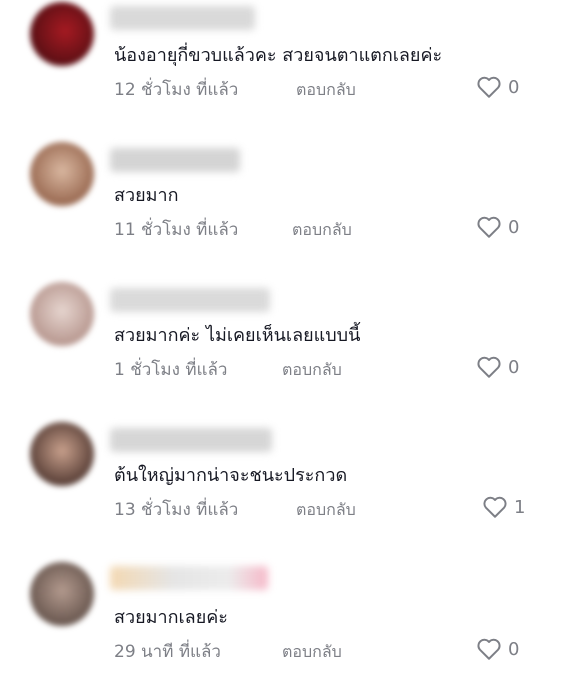  Describe the element at coordinates (176, 90) in the screenshot. I see `comment-time: 12 ชั่วโมง ที่แล้ว` at that location.